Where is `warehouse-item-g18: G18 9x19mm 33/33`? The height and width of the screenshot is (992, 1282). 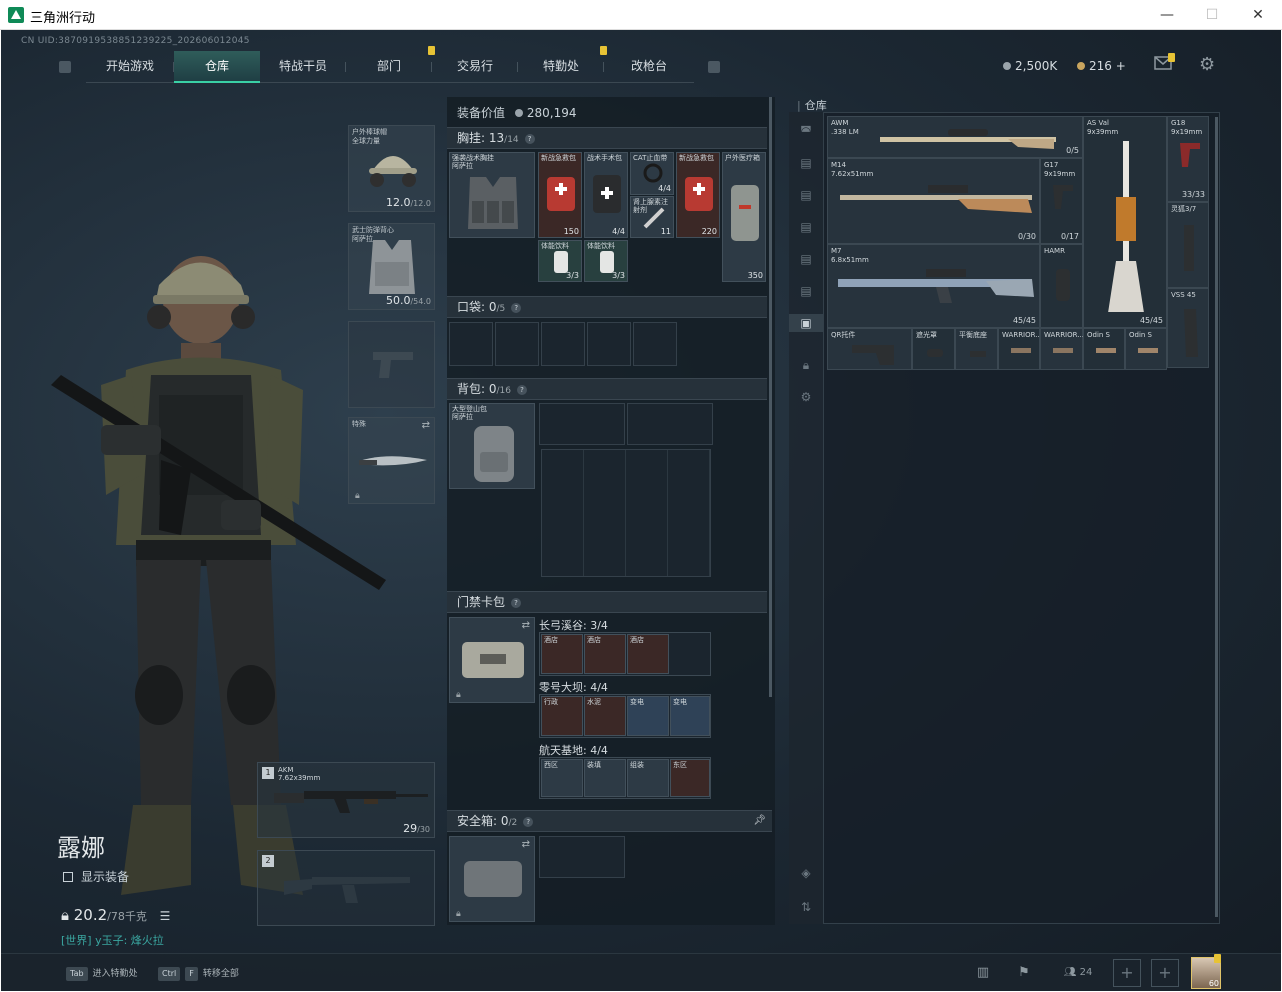 warehouse-item-g18: G18 9x19mm 33/33 is located at coordinates (1188, 159).